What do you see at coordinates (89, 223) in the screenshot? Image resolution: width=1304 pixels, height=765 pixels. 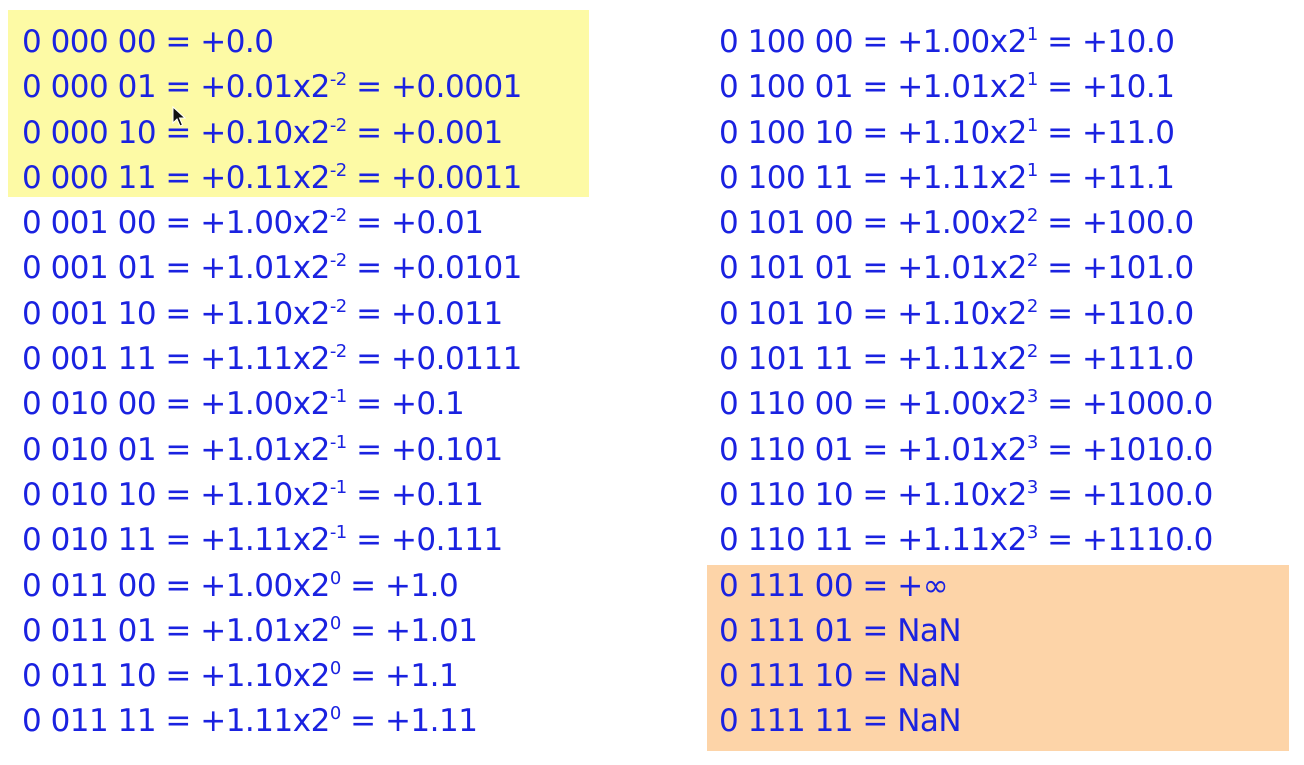 I see `bit-pattern: 0 001 00` at bounding box center [89, 223].